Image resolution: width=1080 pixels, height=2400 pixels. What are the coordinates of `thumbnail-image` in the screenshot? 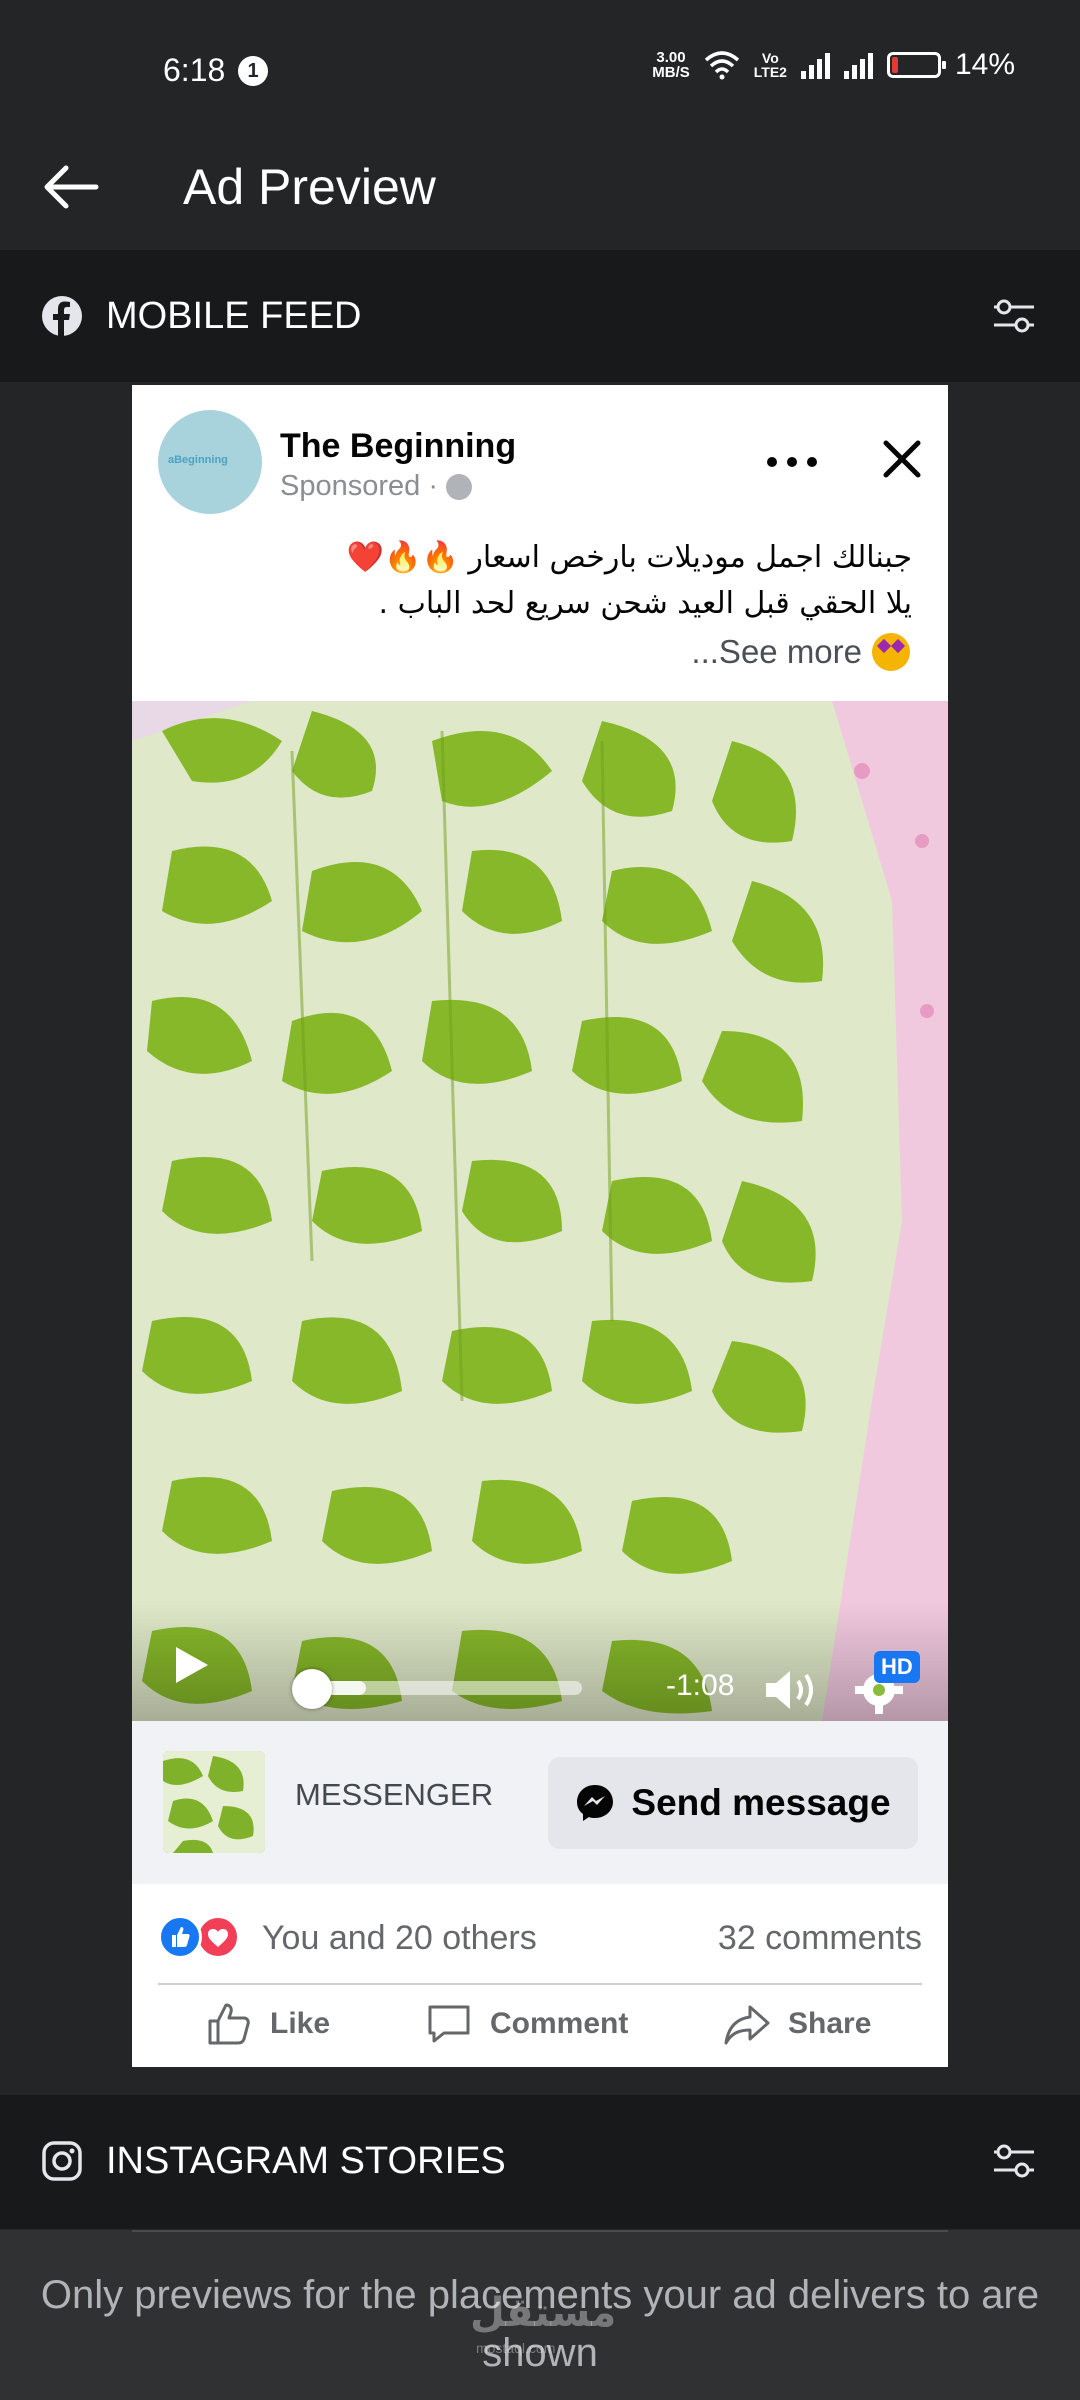 It's located at (214, 1802).